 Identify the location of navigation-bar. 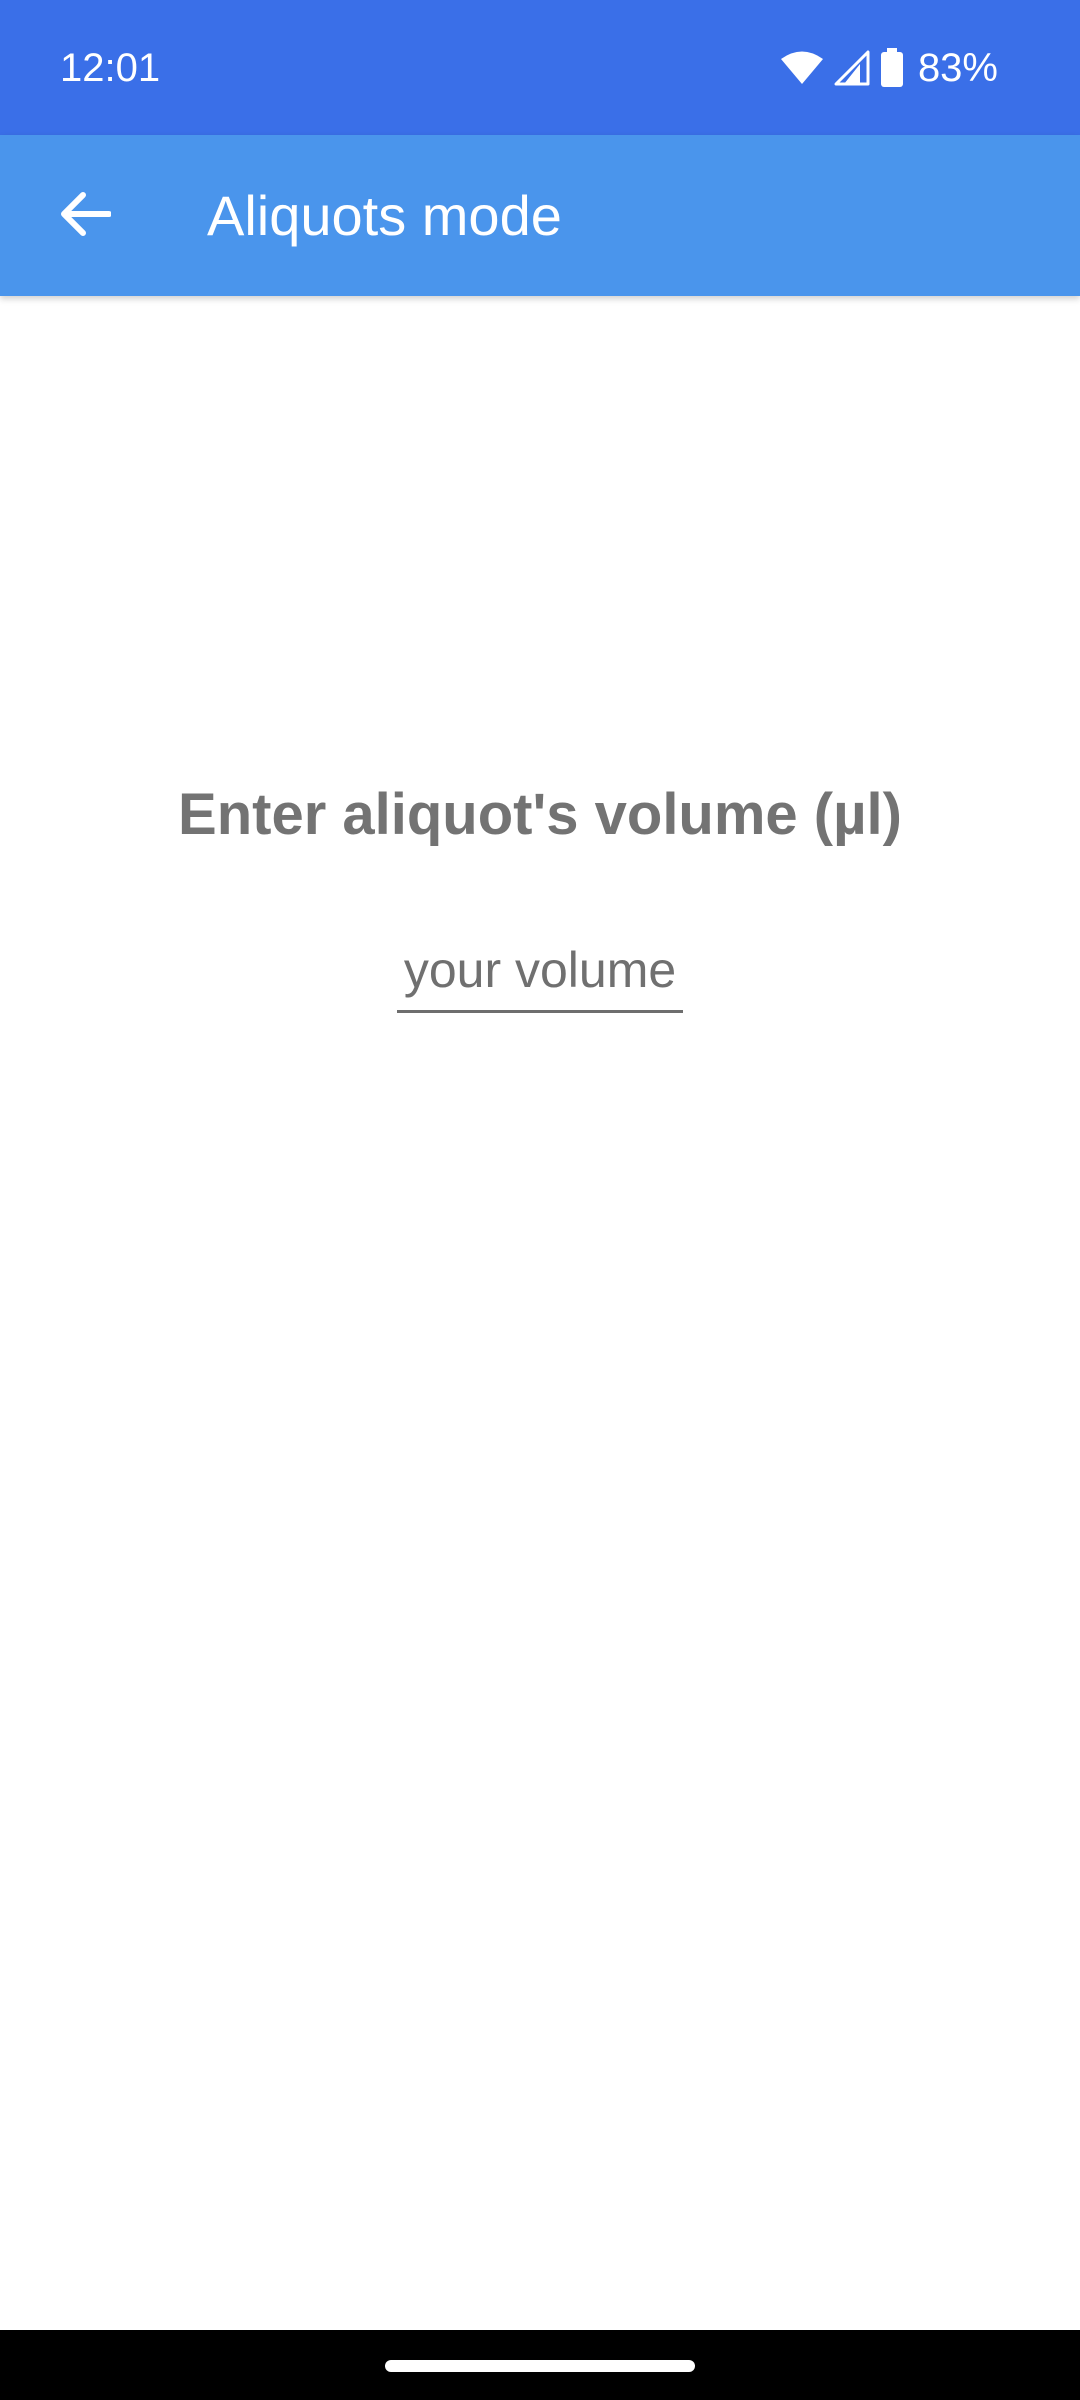
(540, 2365).